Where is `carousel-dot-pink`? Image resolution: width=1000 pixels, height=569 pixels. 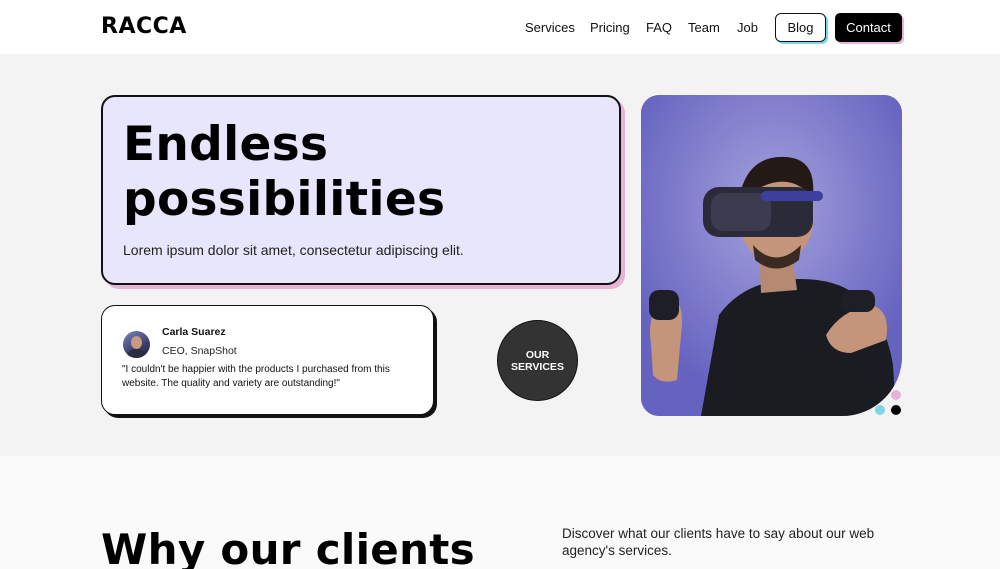 carousel-dot-pink is located at coordinates (896, 395).